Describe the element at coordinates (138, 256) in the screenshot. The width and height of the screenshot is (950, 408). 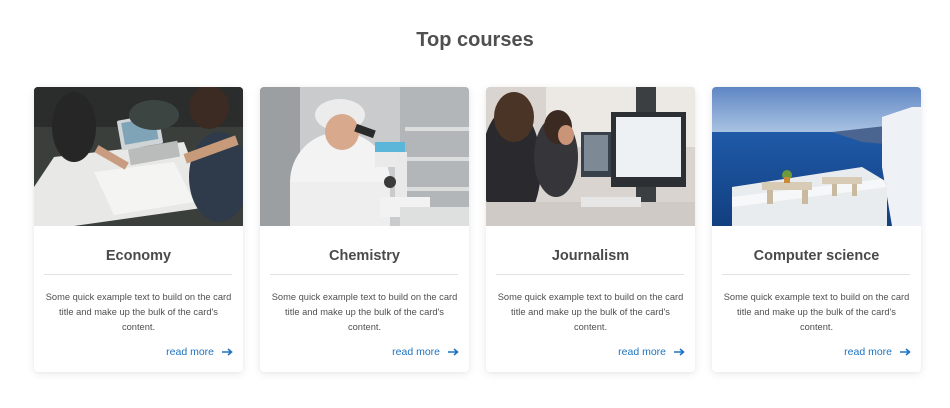
I see `card-title: Economy` at that location.